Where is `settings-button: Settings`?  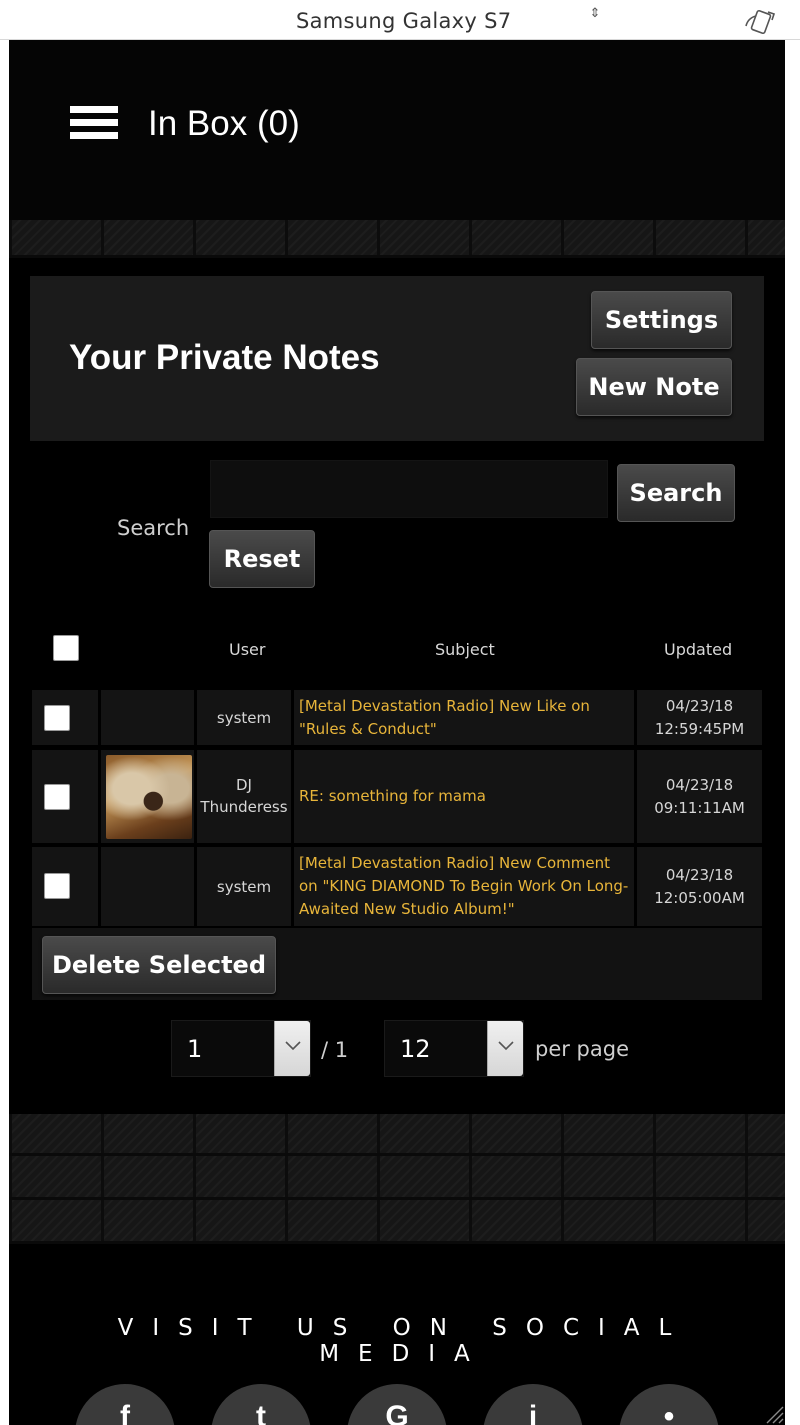 settings-button: Settings is located at coordinates (661, 320).